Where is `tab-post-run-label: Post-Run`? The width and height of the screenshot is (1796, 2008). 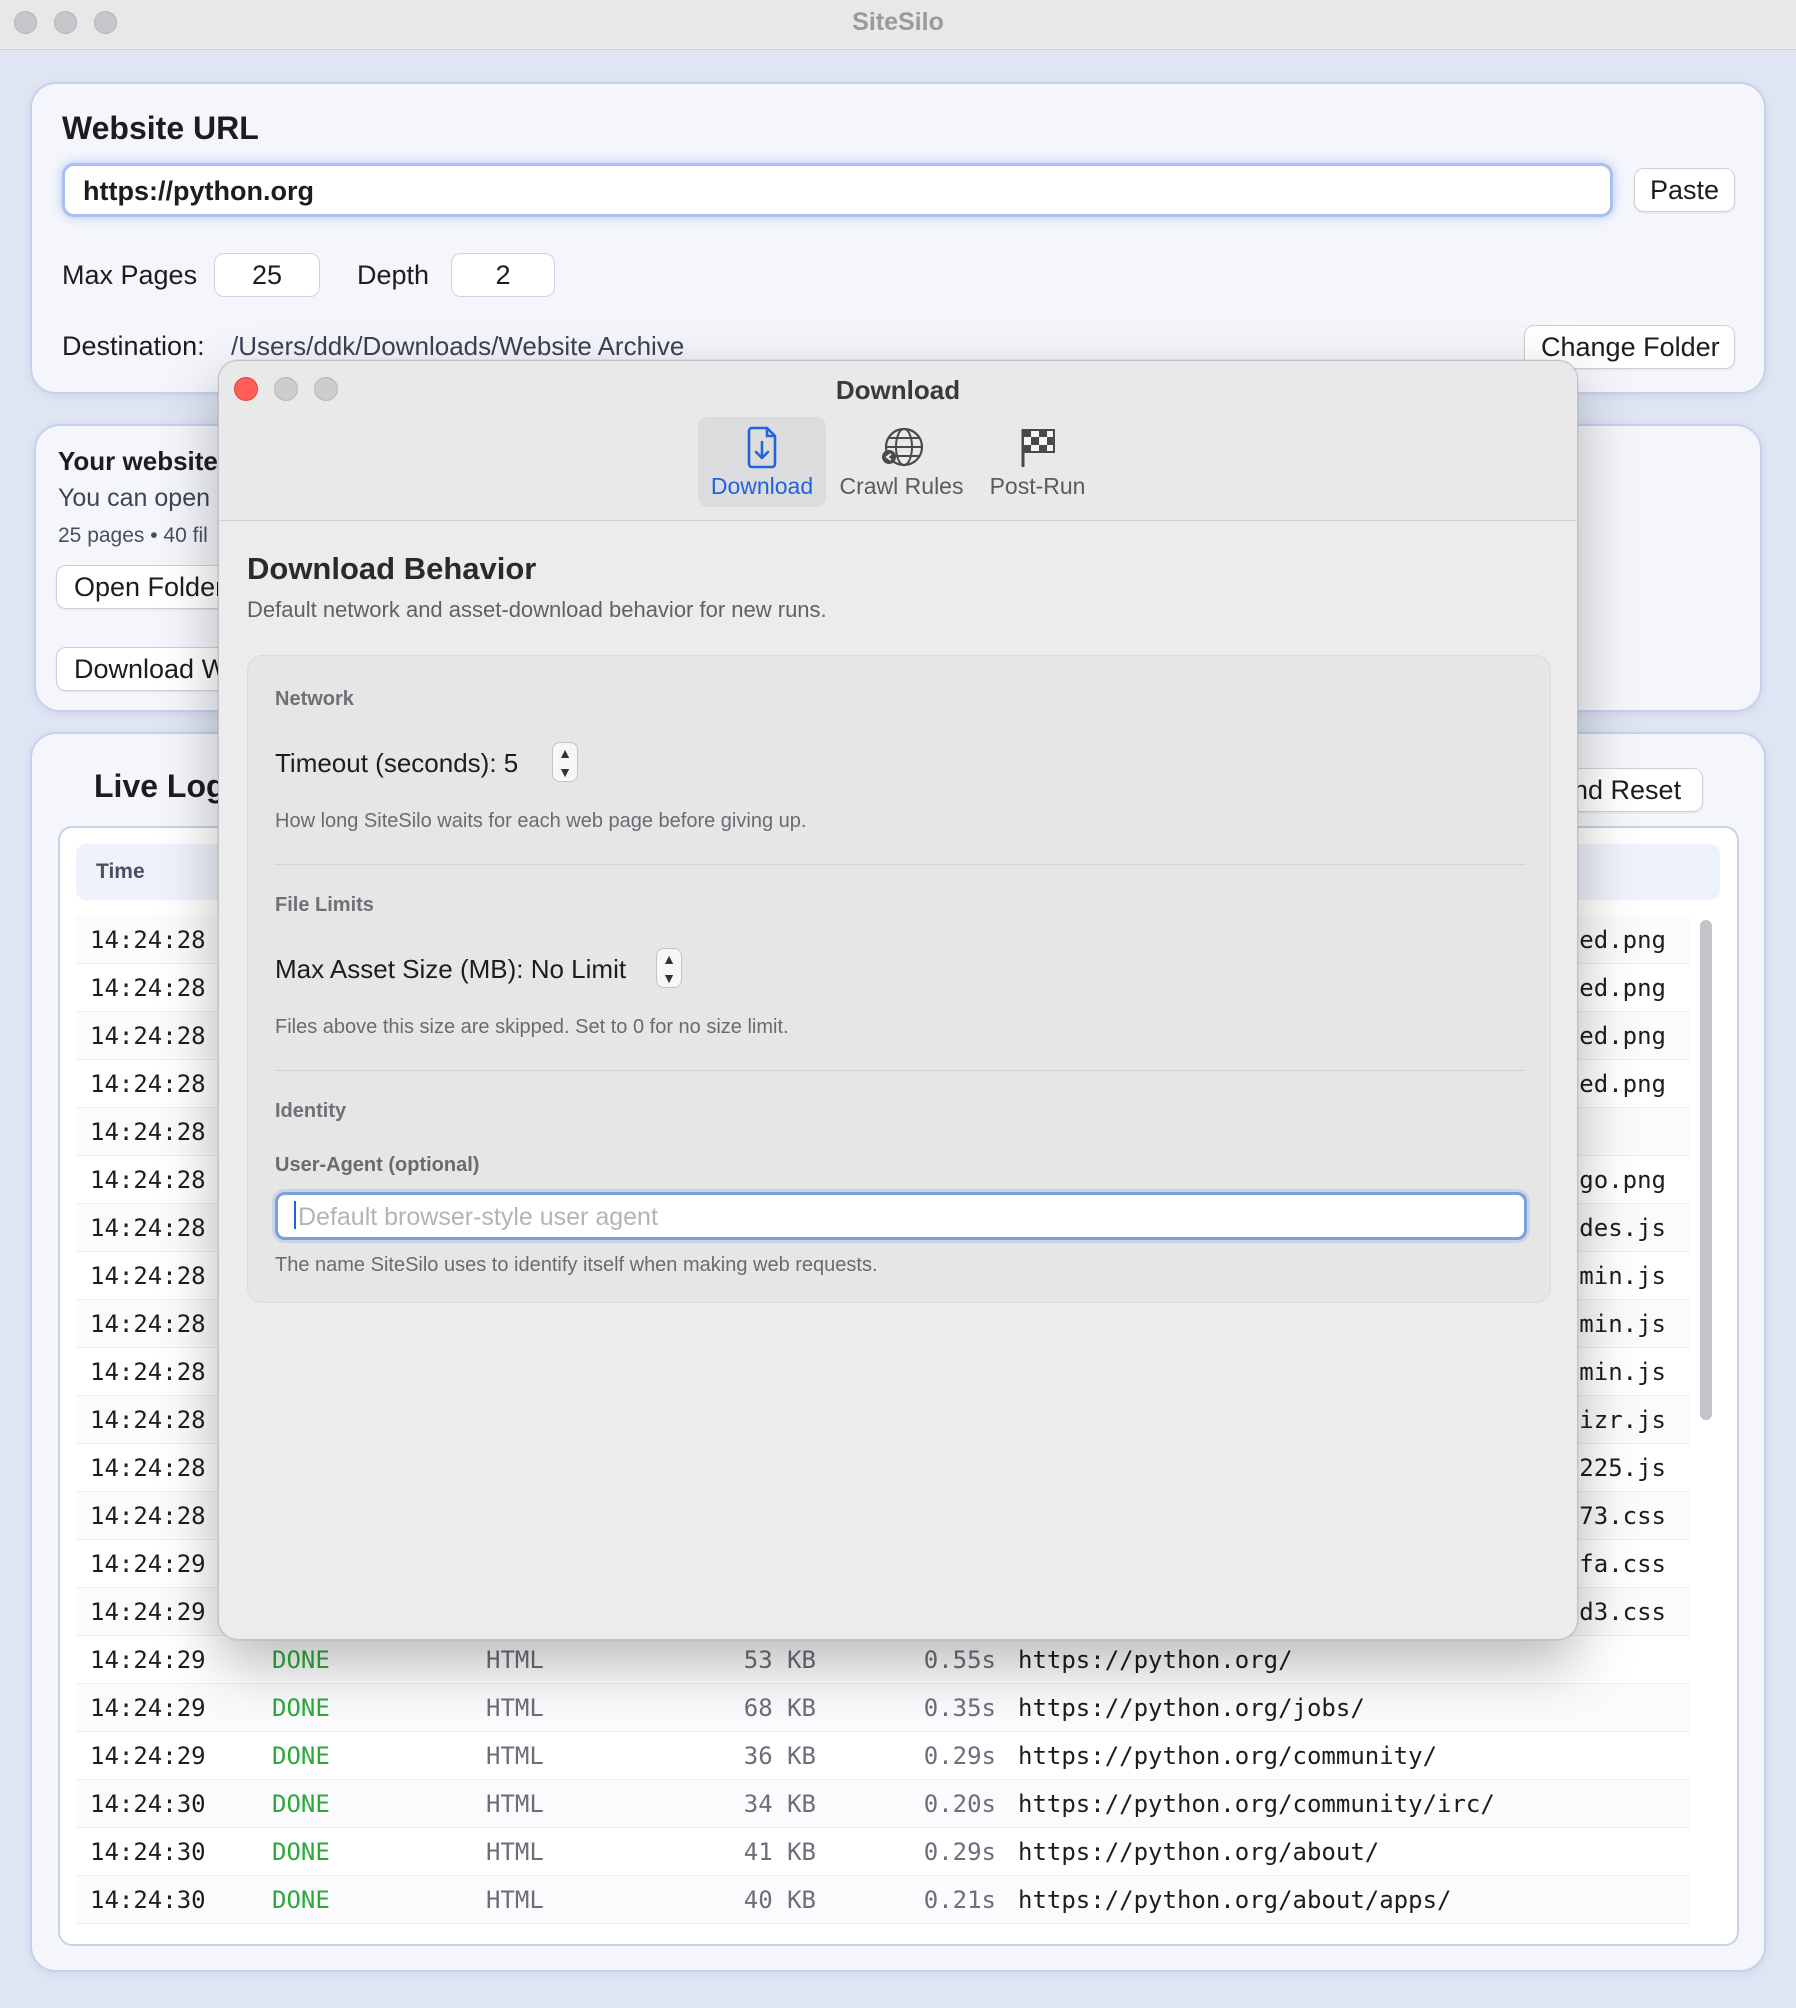
tab-post-run-label: Post-Run is located at coordinates (1037, 486).